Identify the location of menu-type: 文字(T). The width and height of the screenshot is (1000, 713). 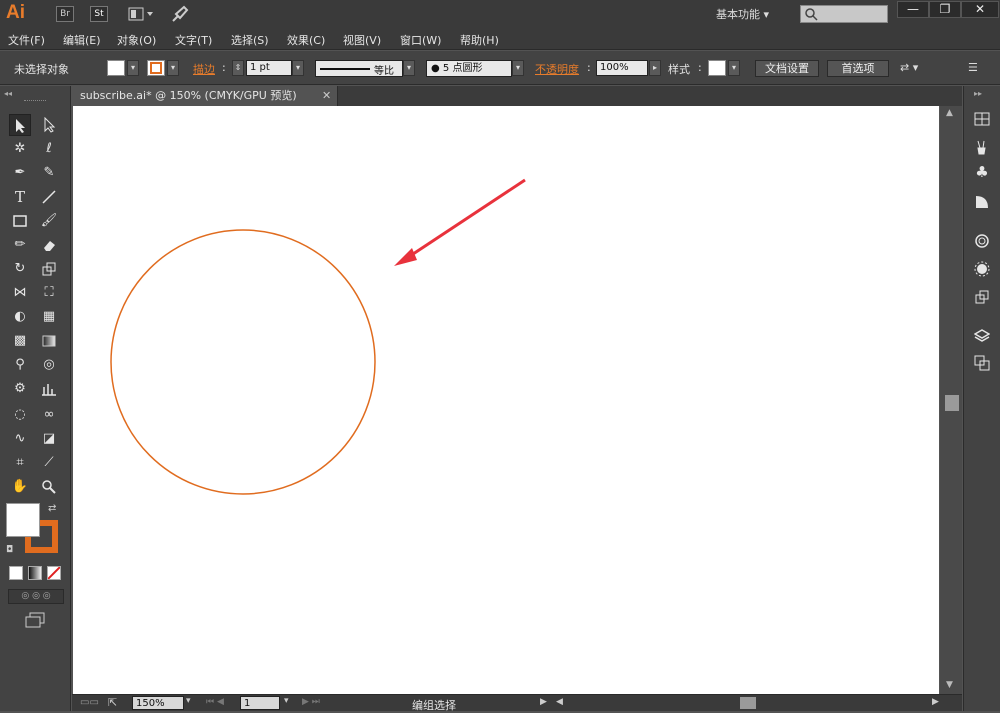
(193, 40).